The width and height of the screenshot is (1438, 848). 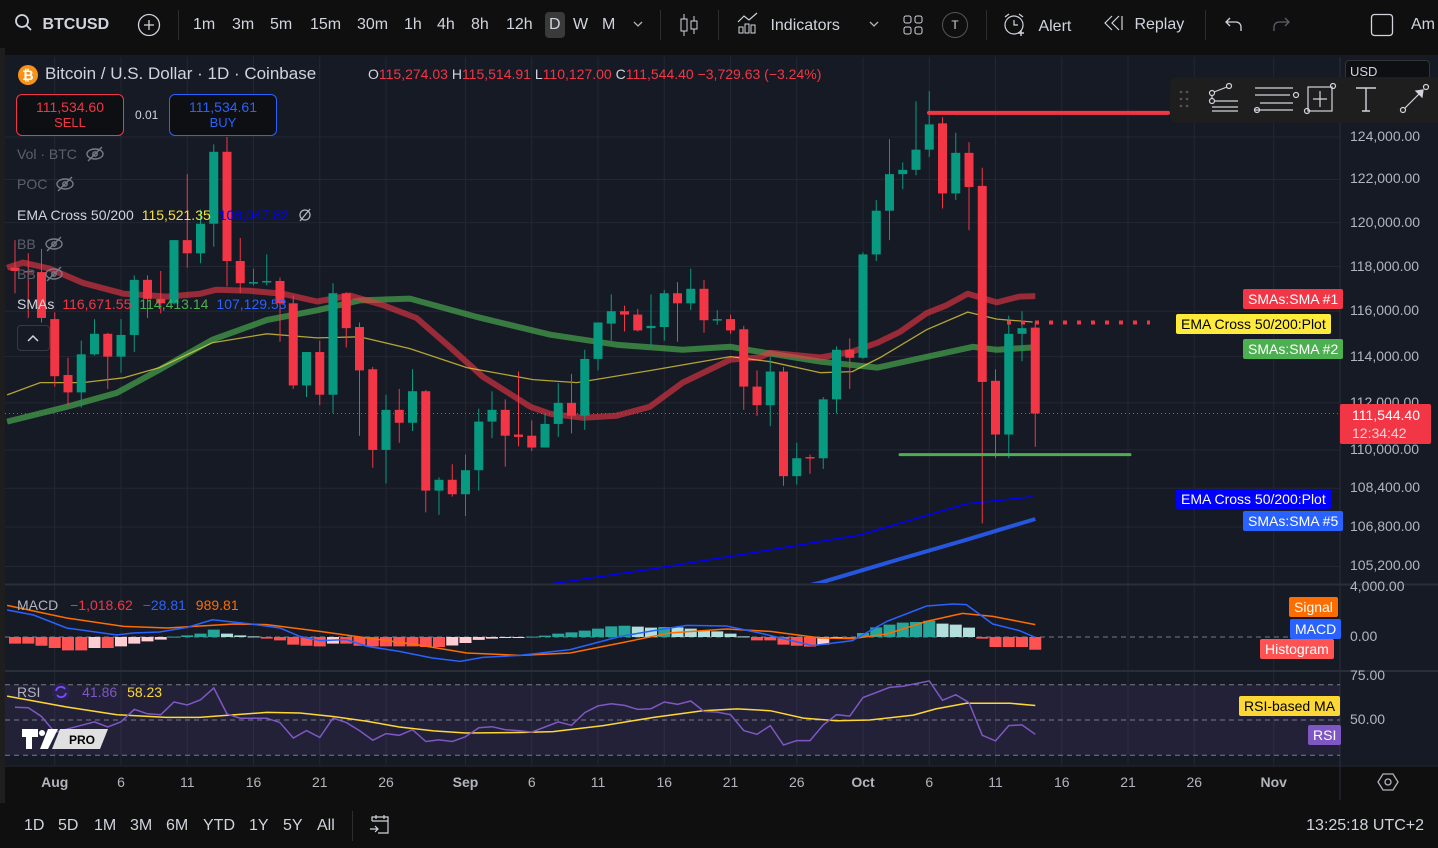 I want to click on arrow-tool-icon, so click(x=1414, y=98).